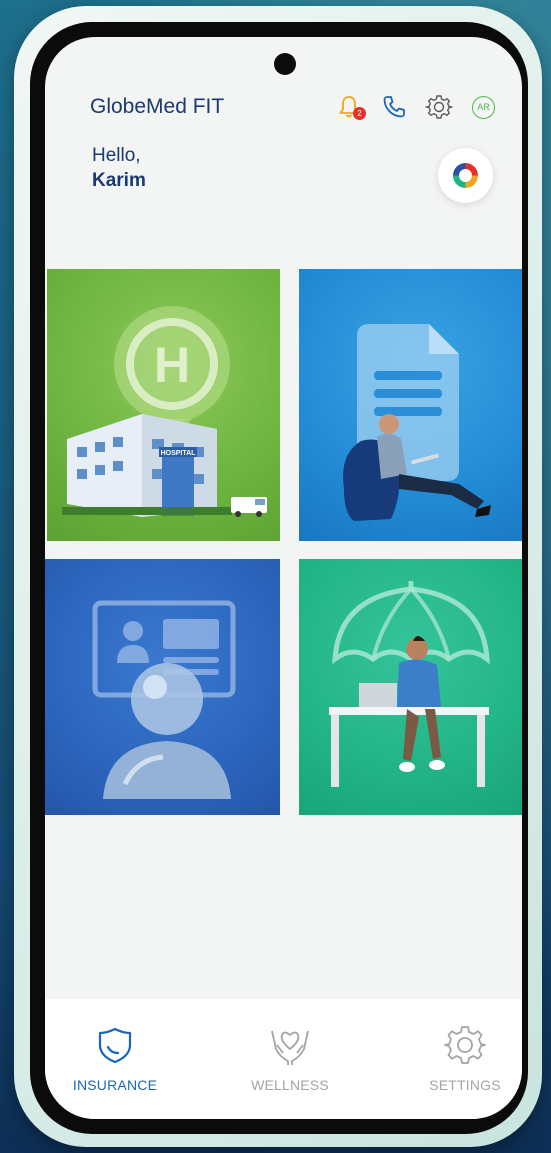 The width and height of the screenshot is (551, 1153). What do you see at coordinates (164, 699) in the screenshot?
I see `id-card-icon` at bounding box center [164, 699].